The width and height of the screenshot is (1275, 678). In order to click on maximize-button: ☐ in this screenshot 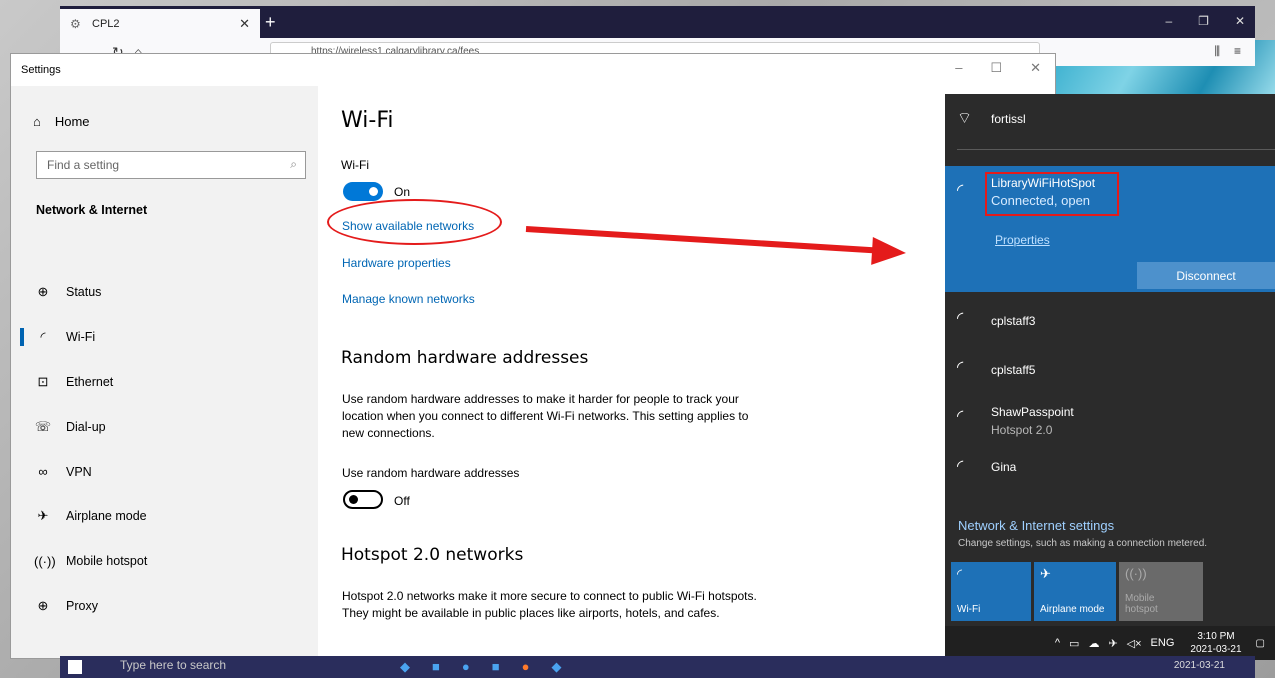, I will do `click(996, 68)`.